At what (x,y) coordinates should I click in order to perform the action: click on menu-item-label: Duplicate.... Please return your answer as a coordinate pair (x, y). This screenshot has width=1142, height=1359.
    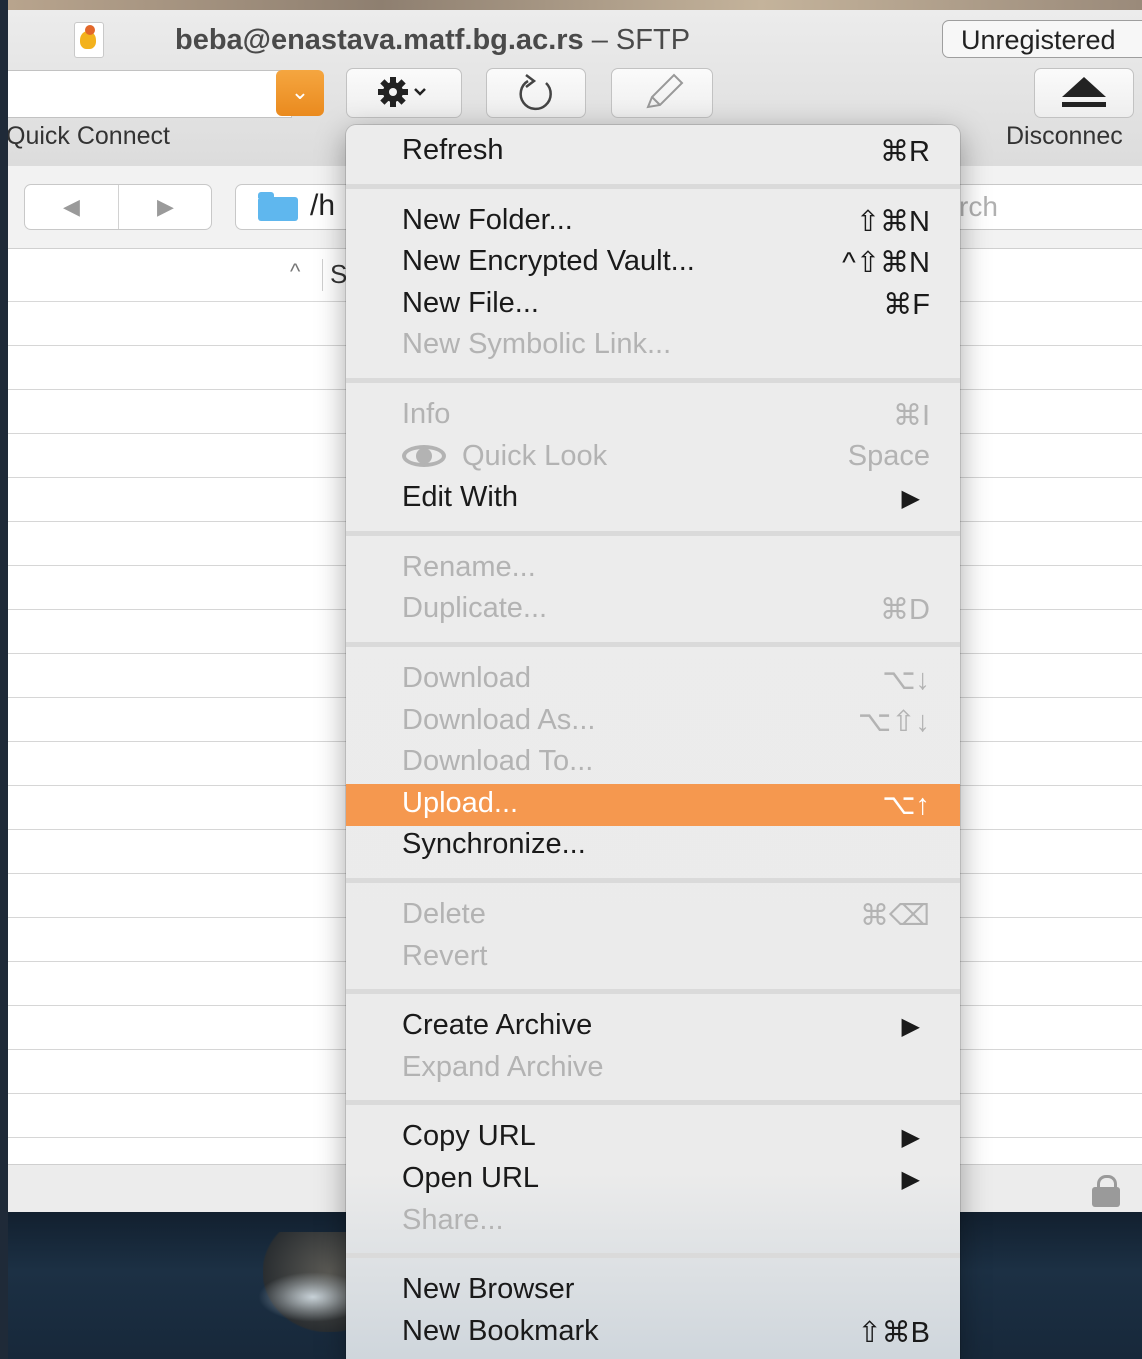
    Looking at the image, I should click on (474, 608).